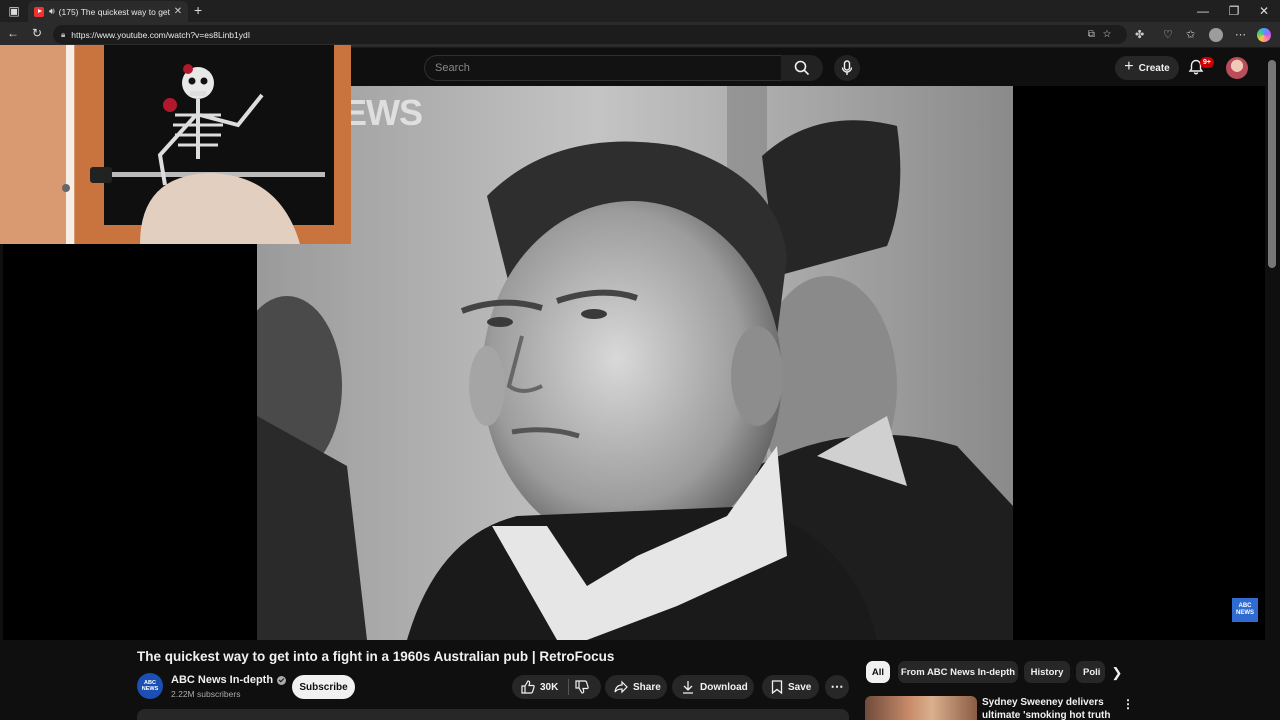 Image resolution: width=1280 pixels, height=720 pixels. I want to click on like-button: 30K, so click(535, 687).